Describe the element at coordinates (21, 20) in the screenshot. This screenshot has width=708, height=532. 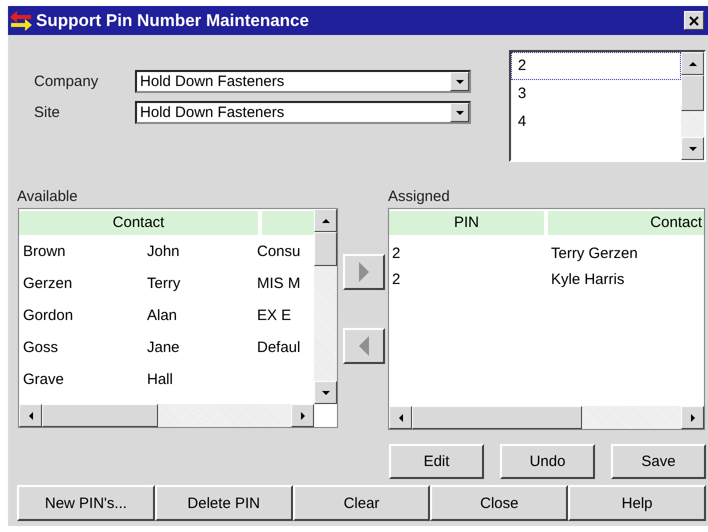
I see `swap-arrows-icon` at that location.